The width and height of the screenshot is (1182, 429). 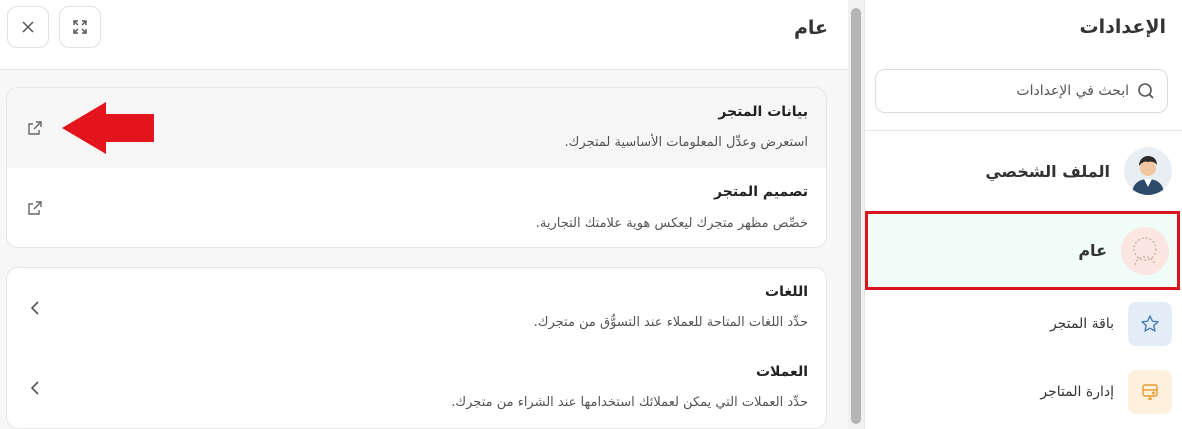 I want to click on expand-button, so click(x=80, y=27).